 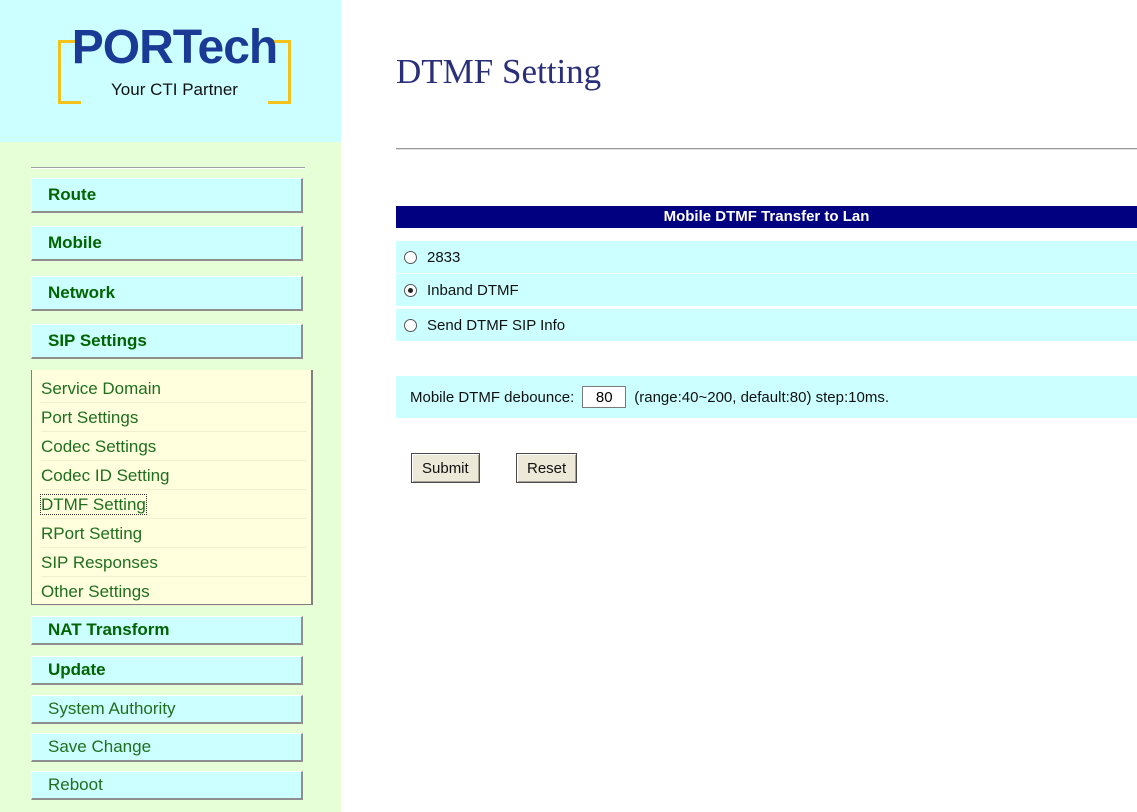 I want to click on menu-mobile: Mobile, so click(x=167, y=243).